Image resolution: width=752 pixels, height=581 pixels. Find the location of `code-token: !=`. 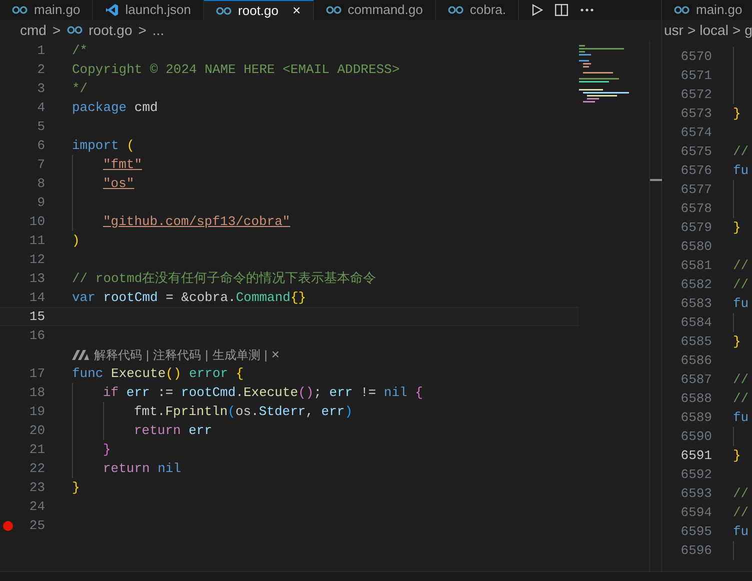

code-token: != is located at coordinates (369, 393).